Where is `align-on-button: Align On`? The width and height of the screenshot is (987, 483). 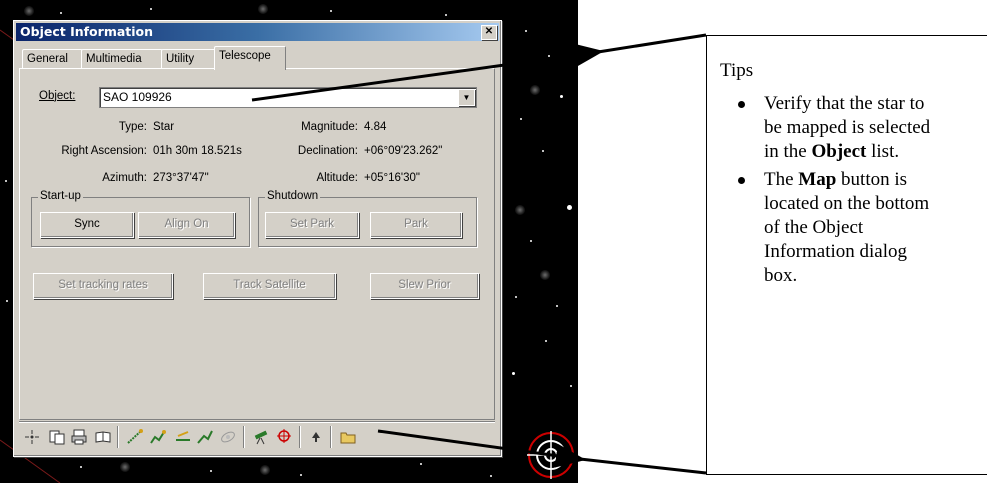
align-on-button: Align On is located at coordinates (186, 225).